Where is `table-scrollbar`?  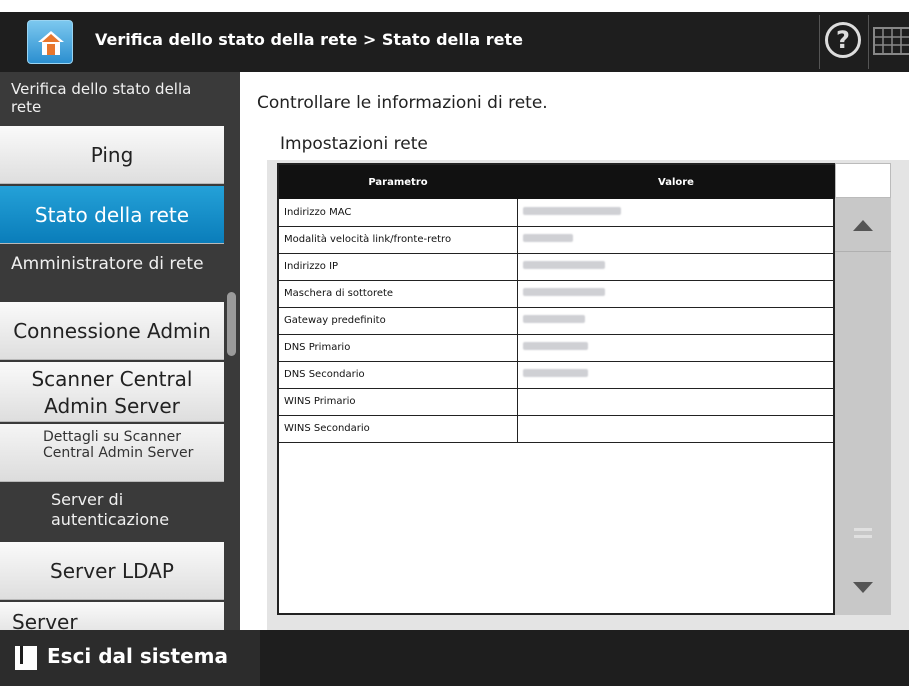 table-scrollbar is located at coordinates (863, 389).